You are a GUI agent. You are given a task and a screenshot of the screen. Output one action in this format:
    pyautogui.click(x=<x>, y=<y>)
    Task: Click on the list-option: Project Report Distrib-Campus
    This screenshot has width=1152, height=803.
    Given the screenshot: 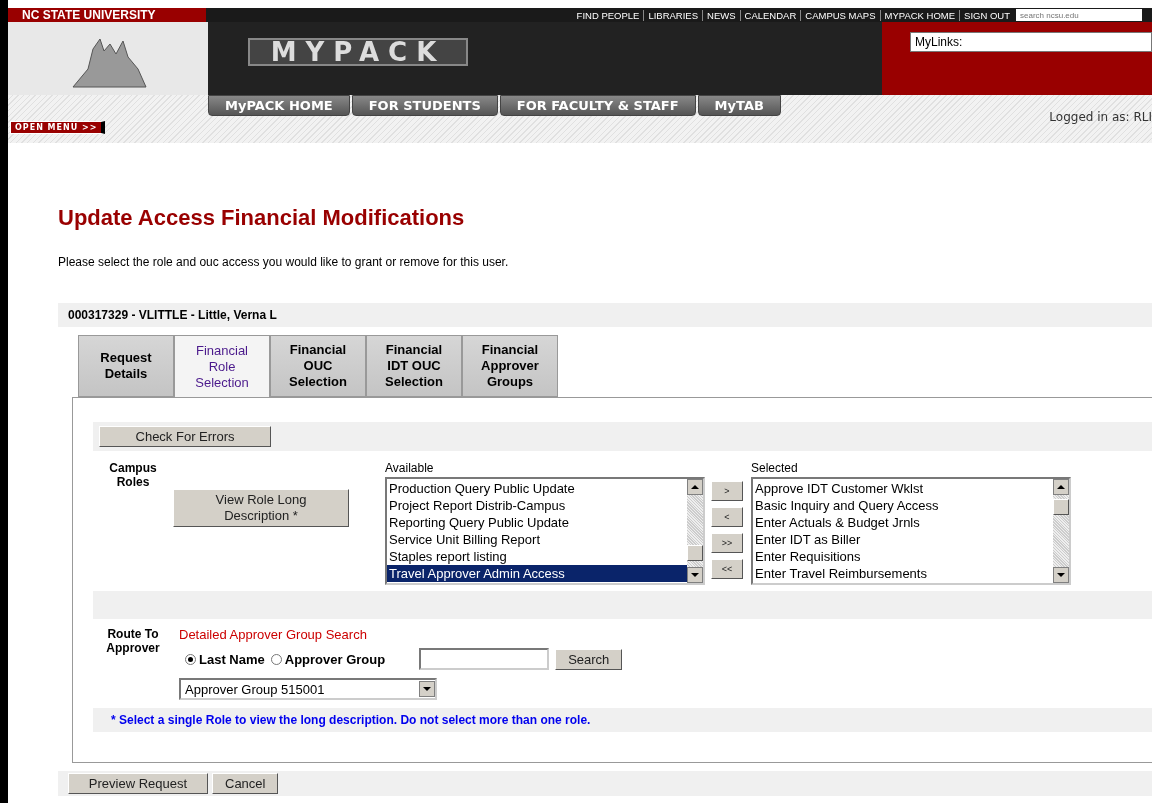 What is the action you would take?
    pyautogui.click(x=537, y=505)
    